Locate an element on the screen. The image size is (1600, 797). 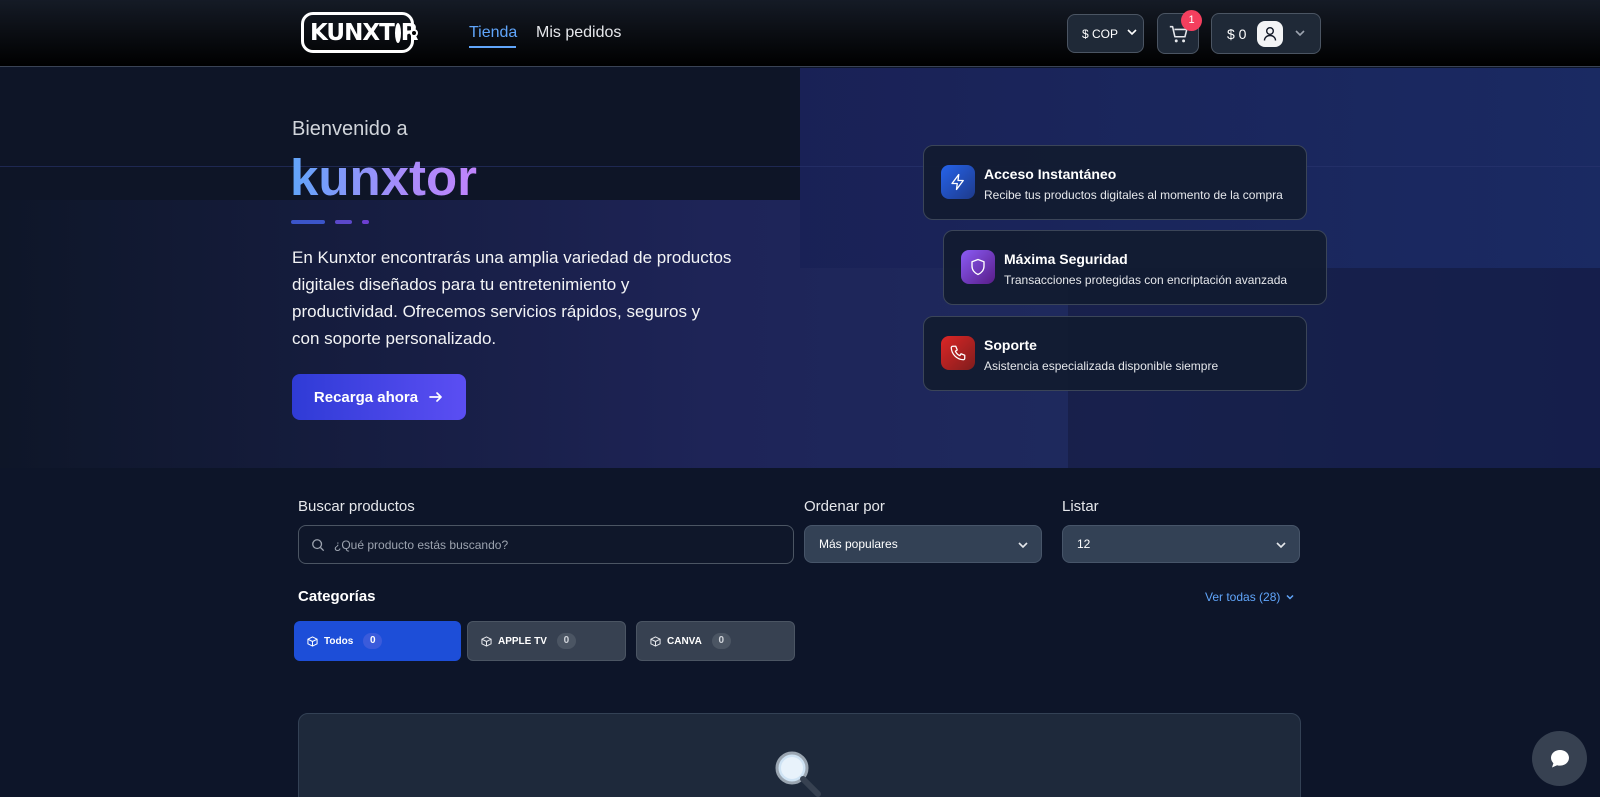
hero-divider is located at coordinates (800, 166).